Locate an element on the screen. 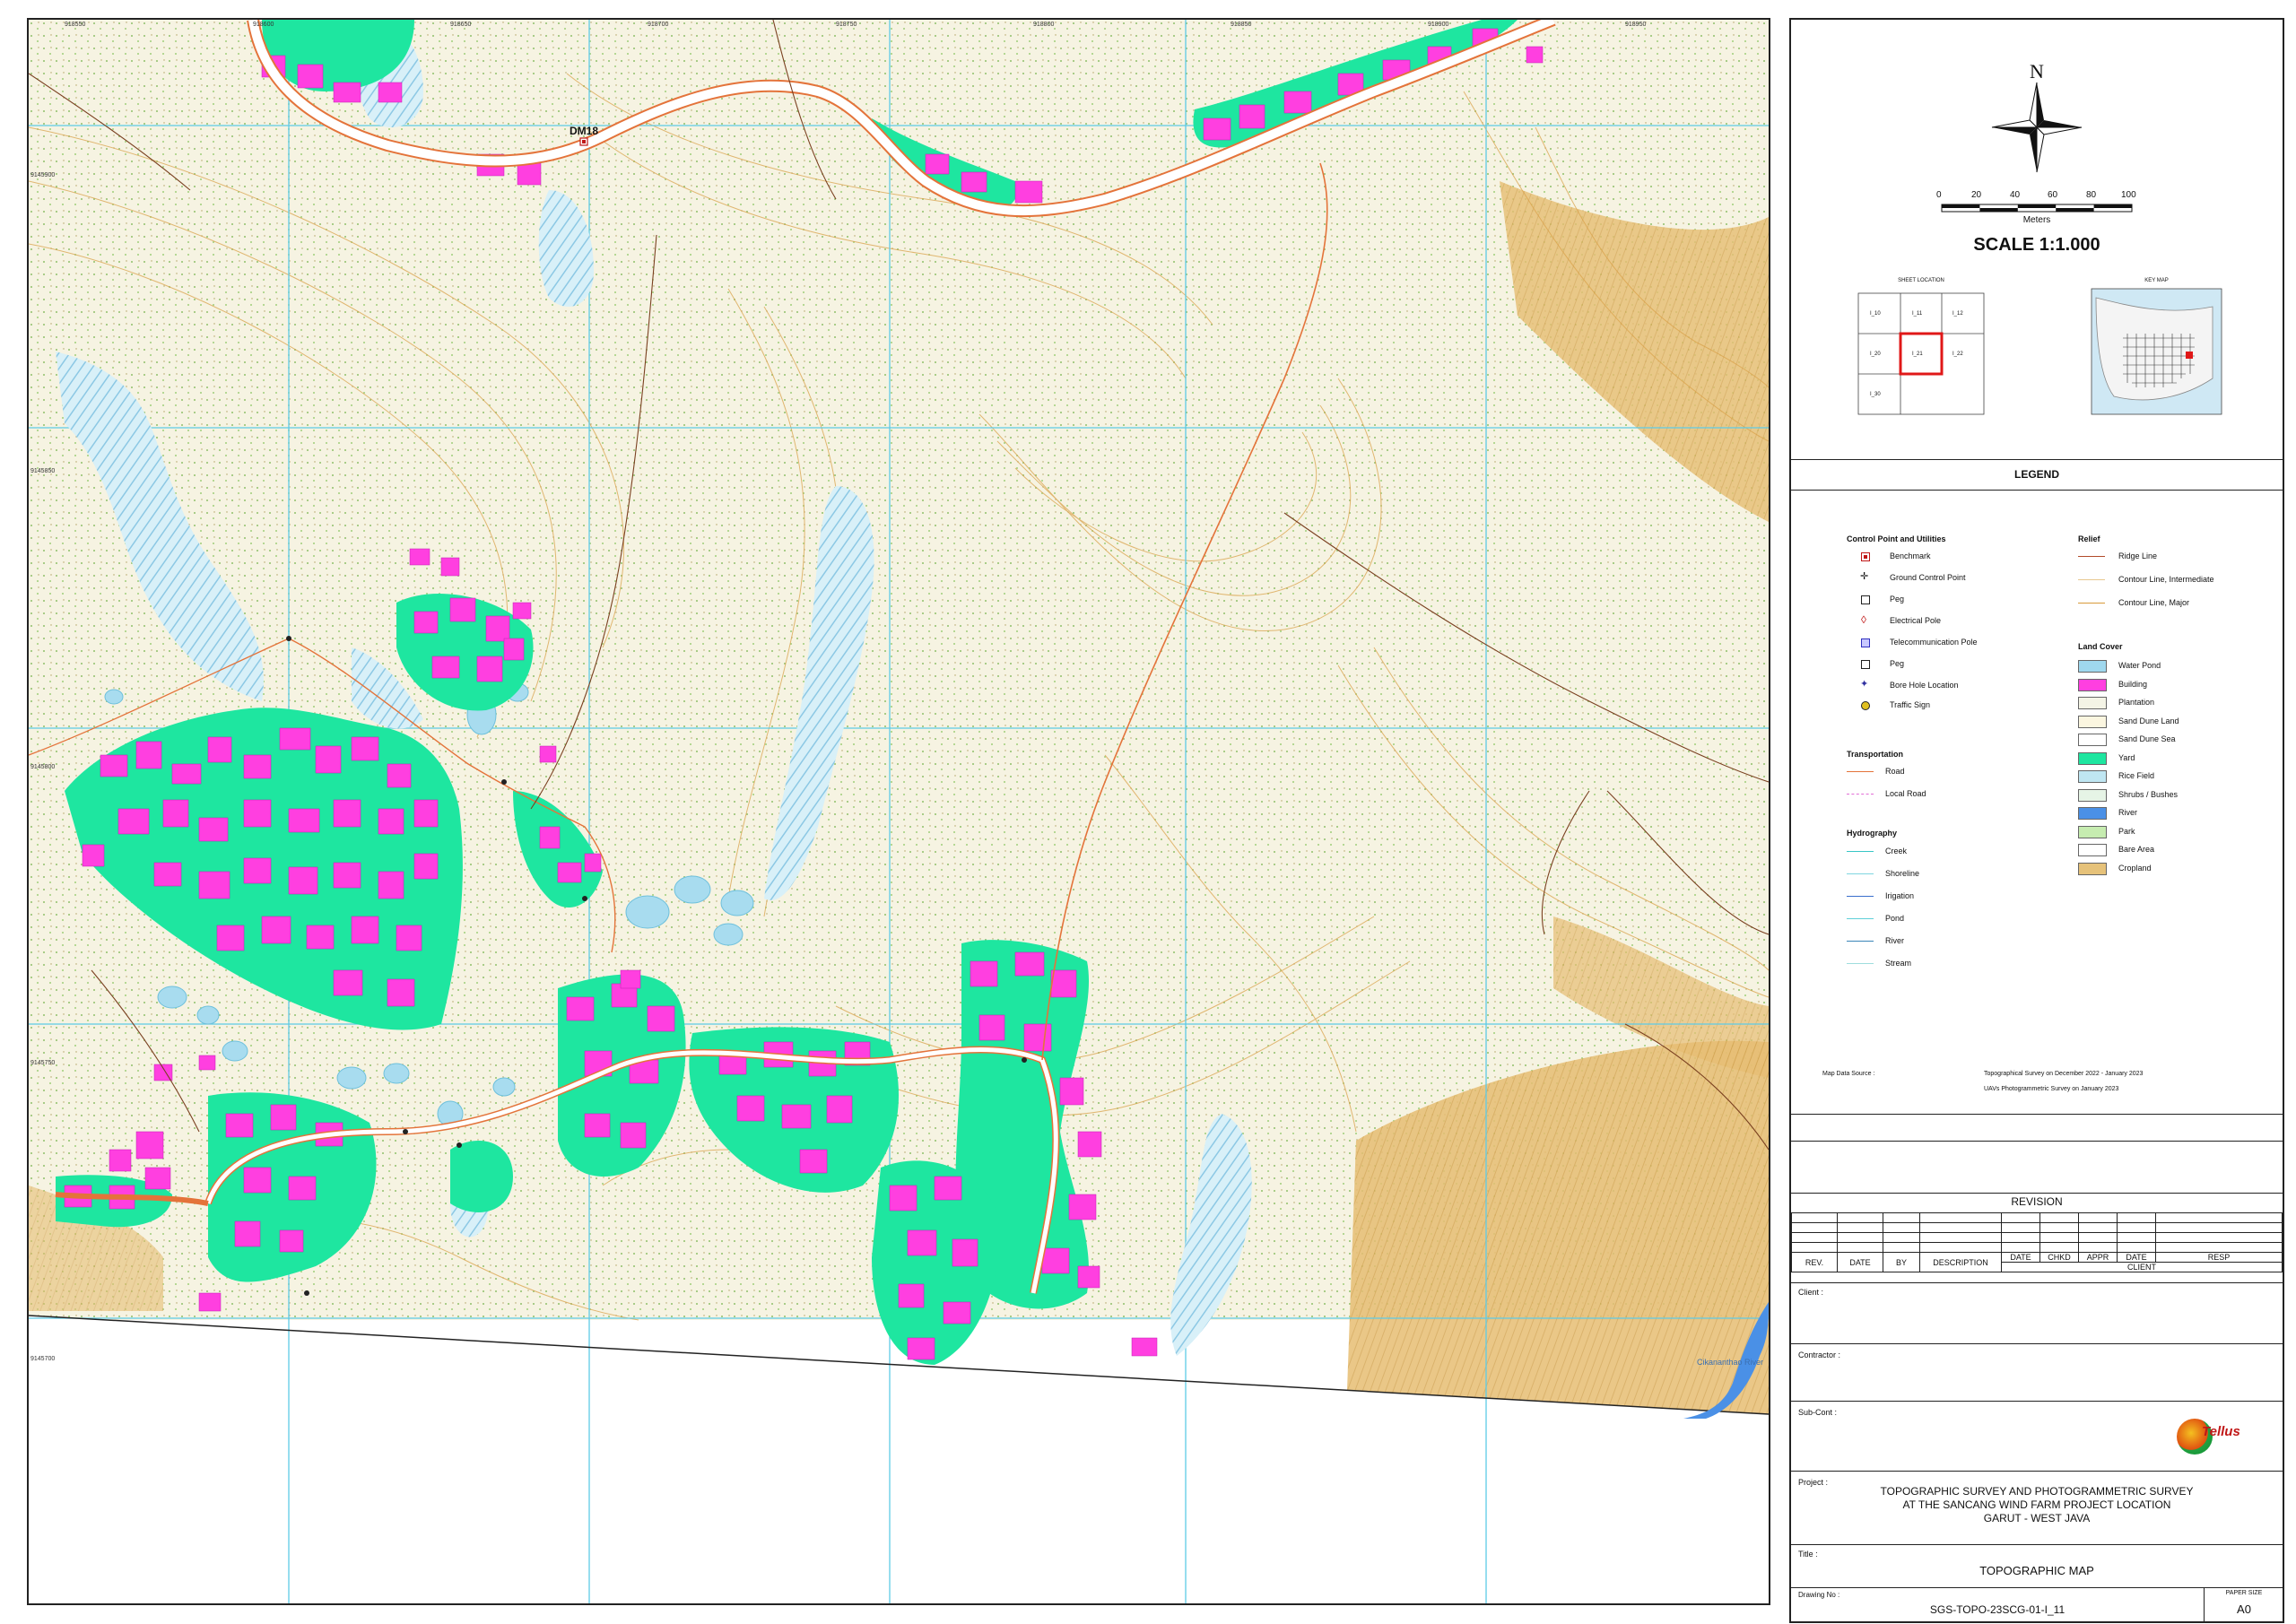  tick-top: 918750 is located at coordinates (846, 25).